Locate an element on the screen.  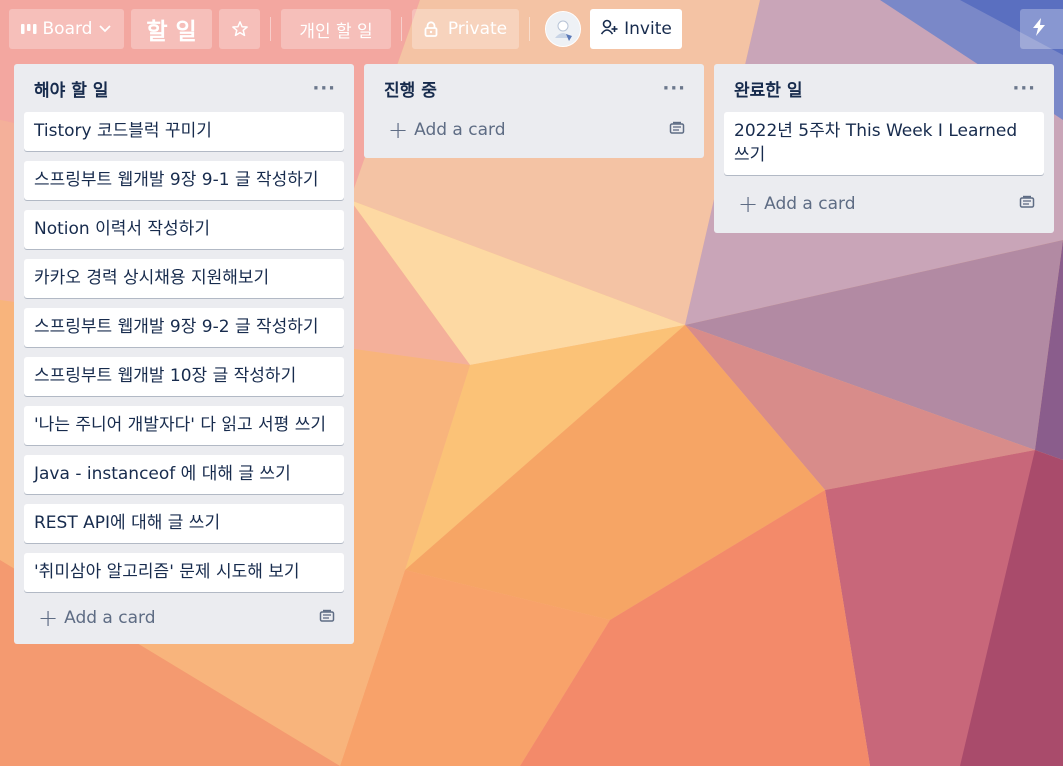
visibility-button: Private is located at coordinates (465, 29).